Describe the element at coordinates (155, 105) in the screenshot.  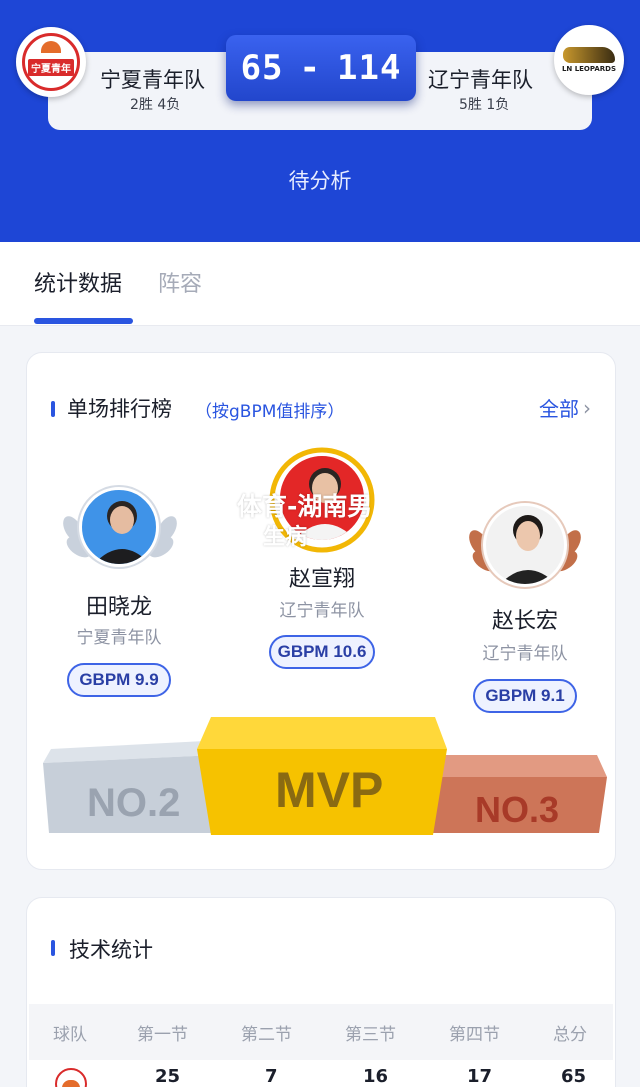
I see `home-team-record: 2胜 4负` at that location.